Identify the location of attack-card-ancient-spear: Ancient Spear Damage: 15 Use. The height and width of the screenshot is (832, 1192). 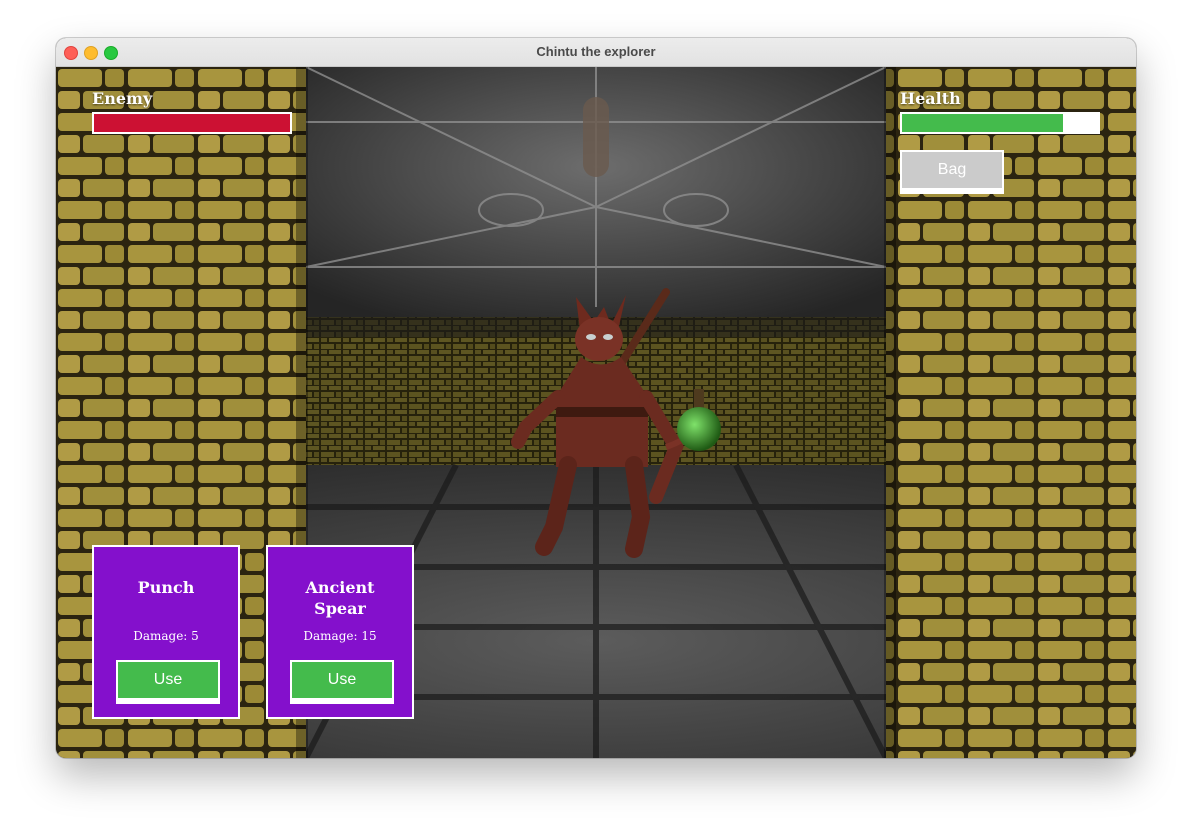
(340, 632).